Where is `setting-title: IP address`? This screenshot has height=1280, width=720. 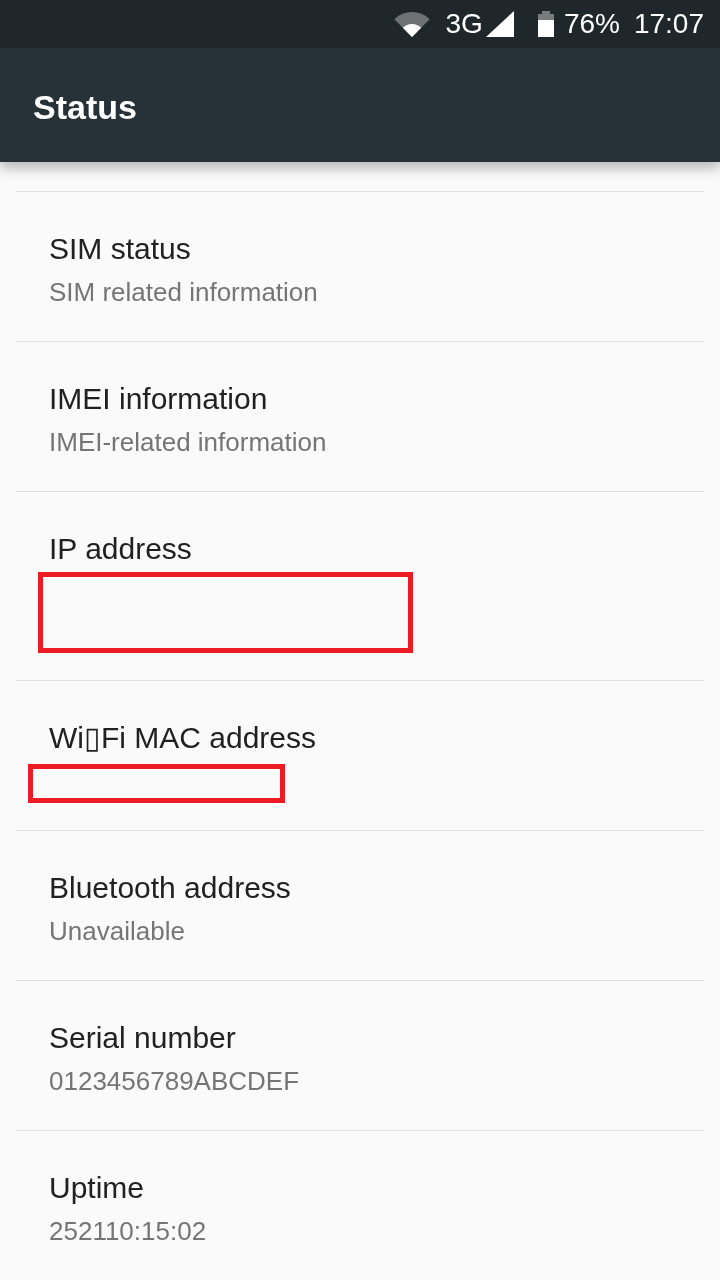
setting-title: IP address is located at coordinates (120, 549).